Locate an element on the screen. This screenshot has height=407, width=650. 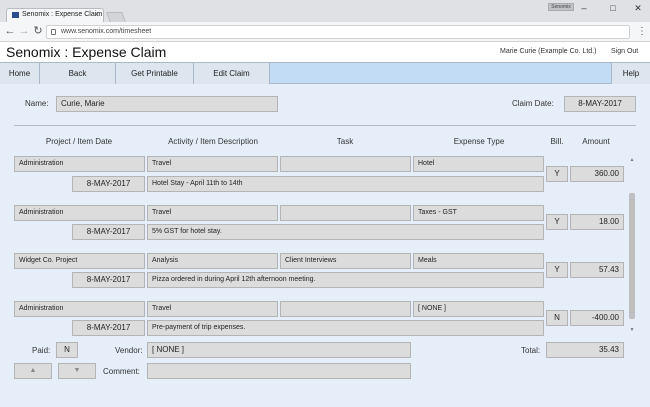
row-3-expense-type: Meals is located at coordinates (478, 261).